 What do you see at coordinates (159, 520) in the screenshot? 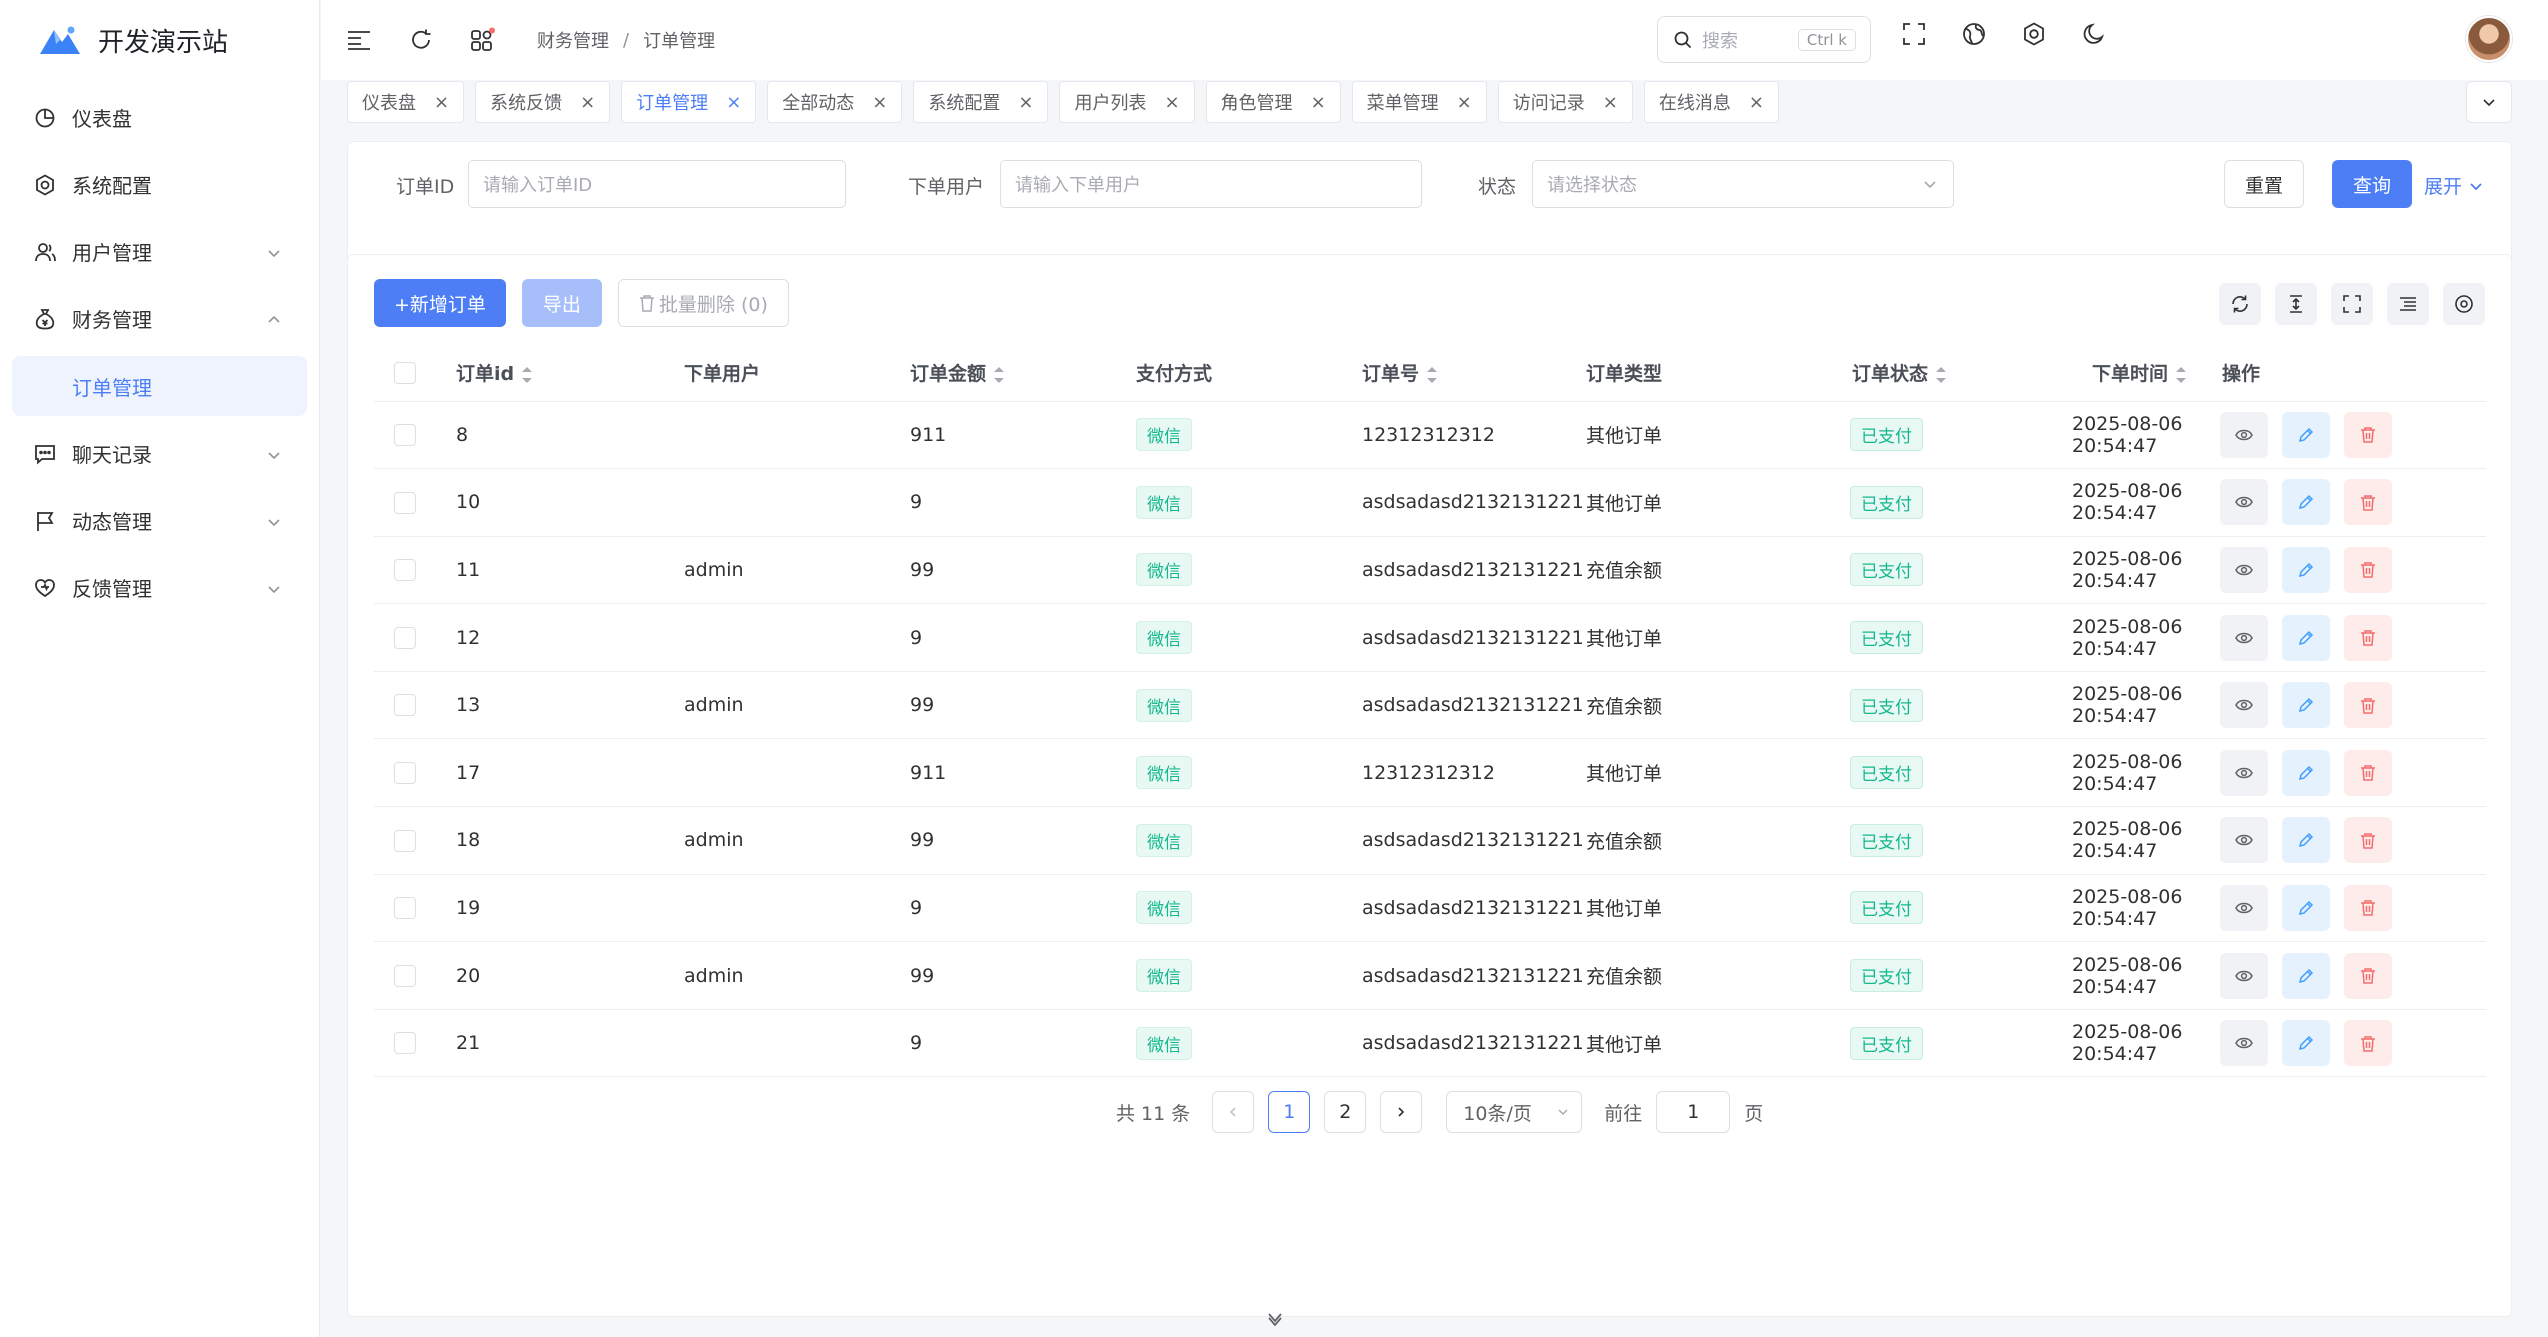
I see `sidebar-item-moments: 动态管理` at bounding box center [159, 520].